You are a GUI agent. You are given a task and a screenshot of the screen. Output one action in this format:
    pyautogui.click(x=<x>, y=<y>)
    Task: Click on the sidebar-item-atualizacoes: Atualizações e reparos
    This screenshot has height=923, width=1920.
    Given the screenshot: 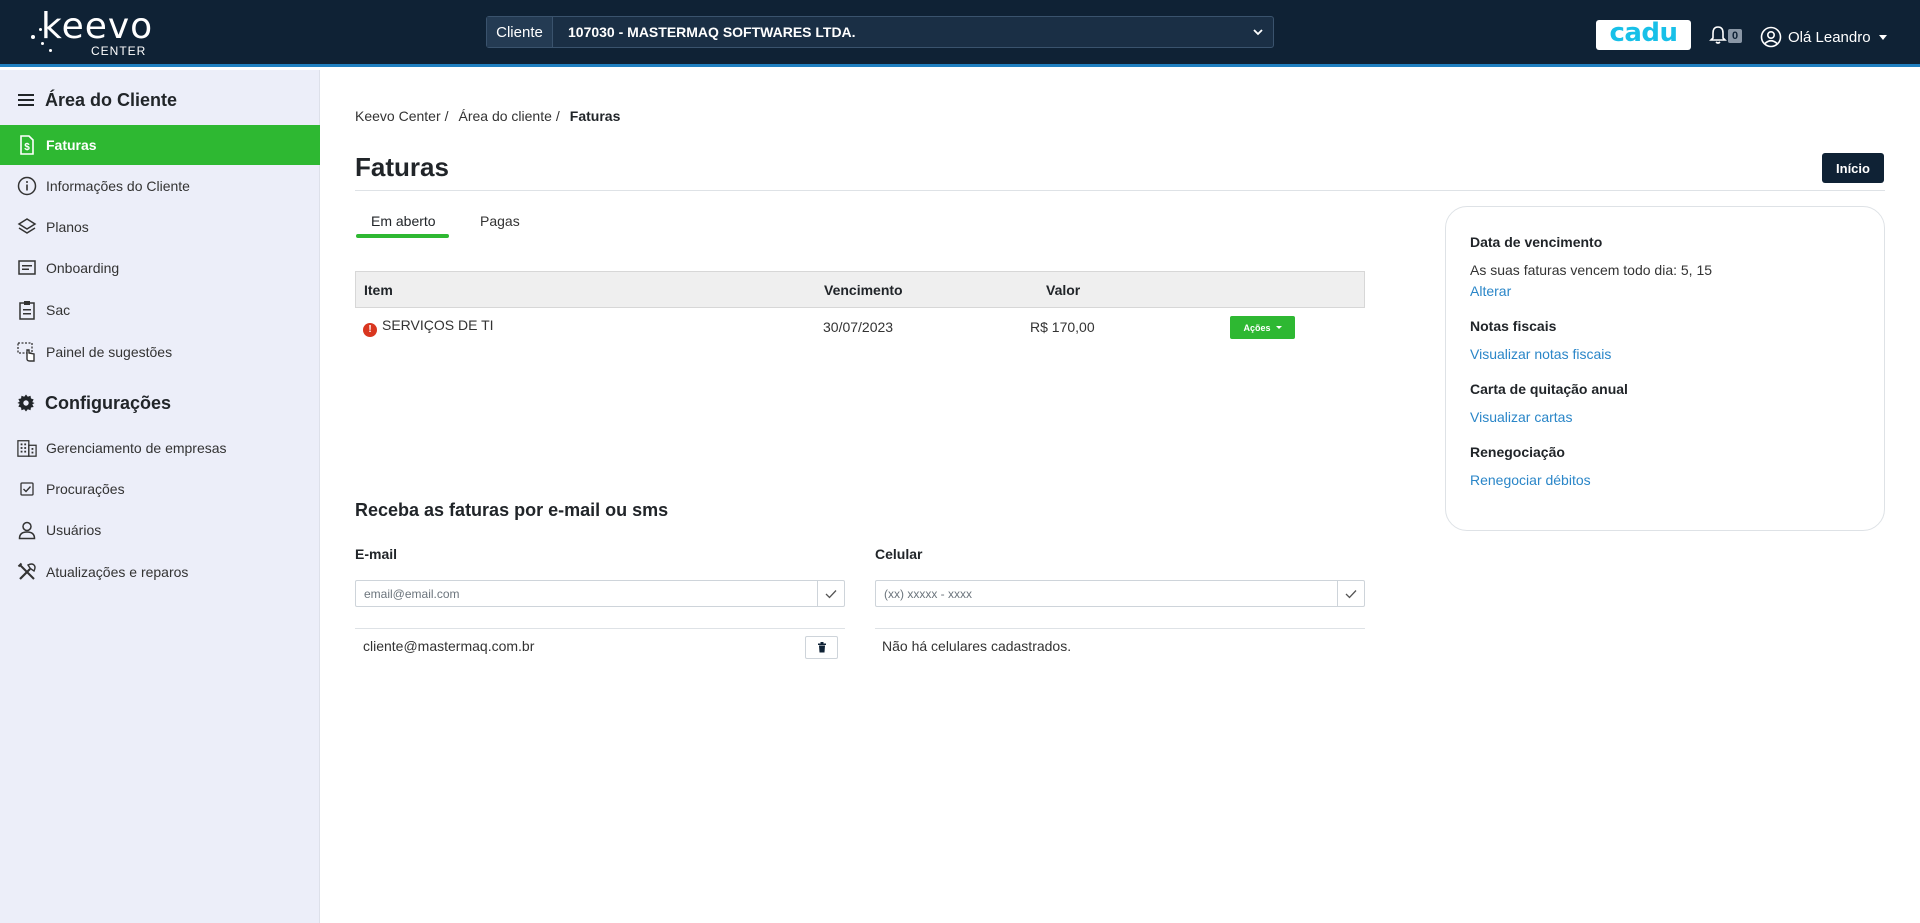 What is the action you would take?
    pyautogui.click(x=160, y=572)
    